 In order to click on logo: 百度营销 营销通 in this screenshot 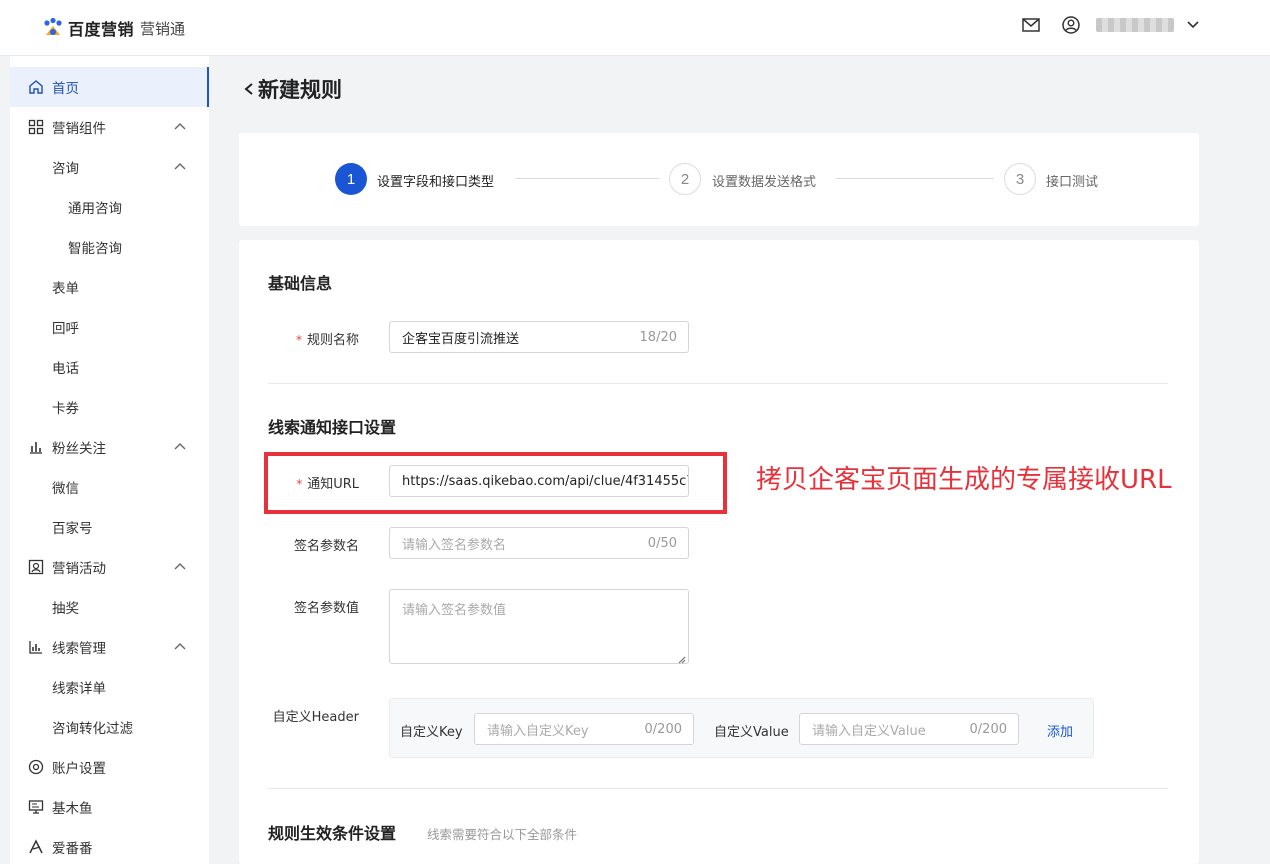, I will do `click(113, 28)`.